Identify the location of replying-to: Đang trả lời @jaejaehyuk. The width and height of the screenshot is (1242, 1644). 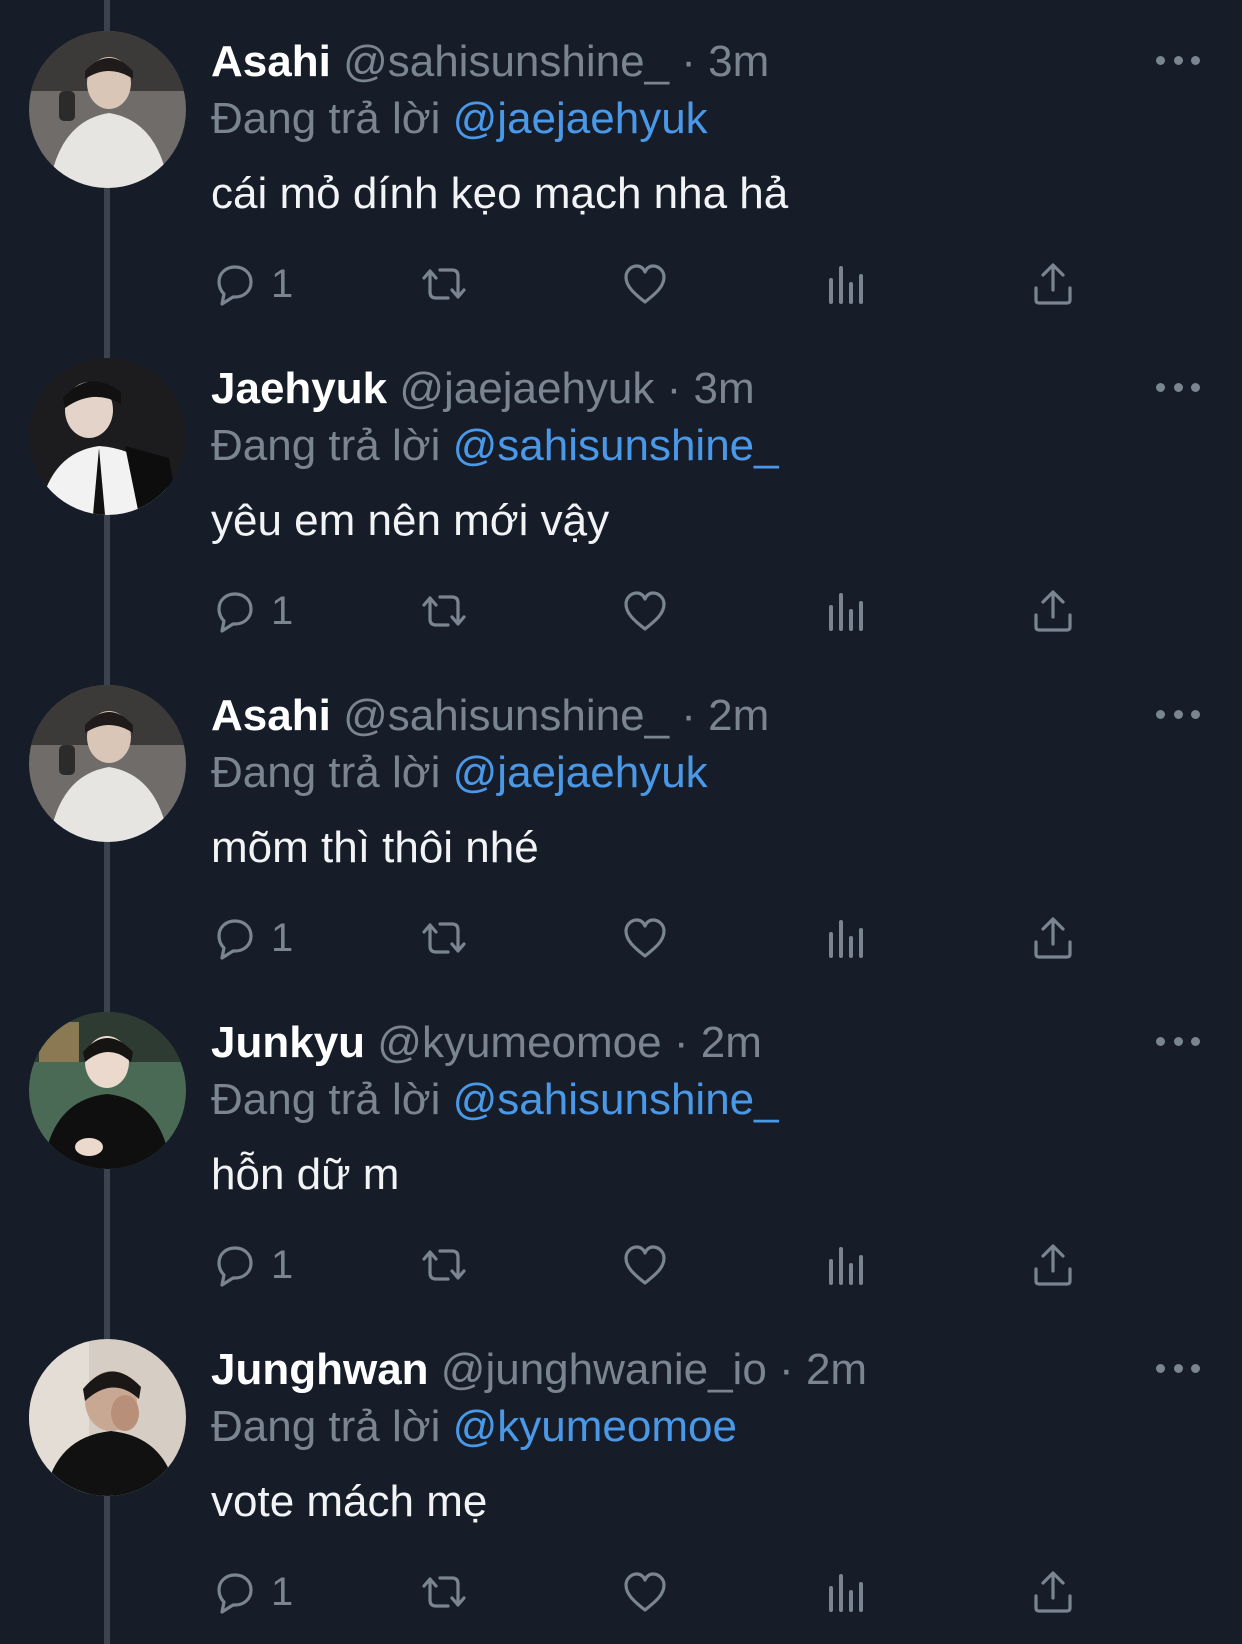
(459, 773).